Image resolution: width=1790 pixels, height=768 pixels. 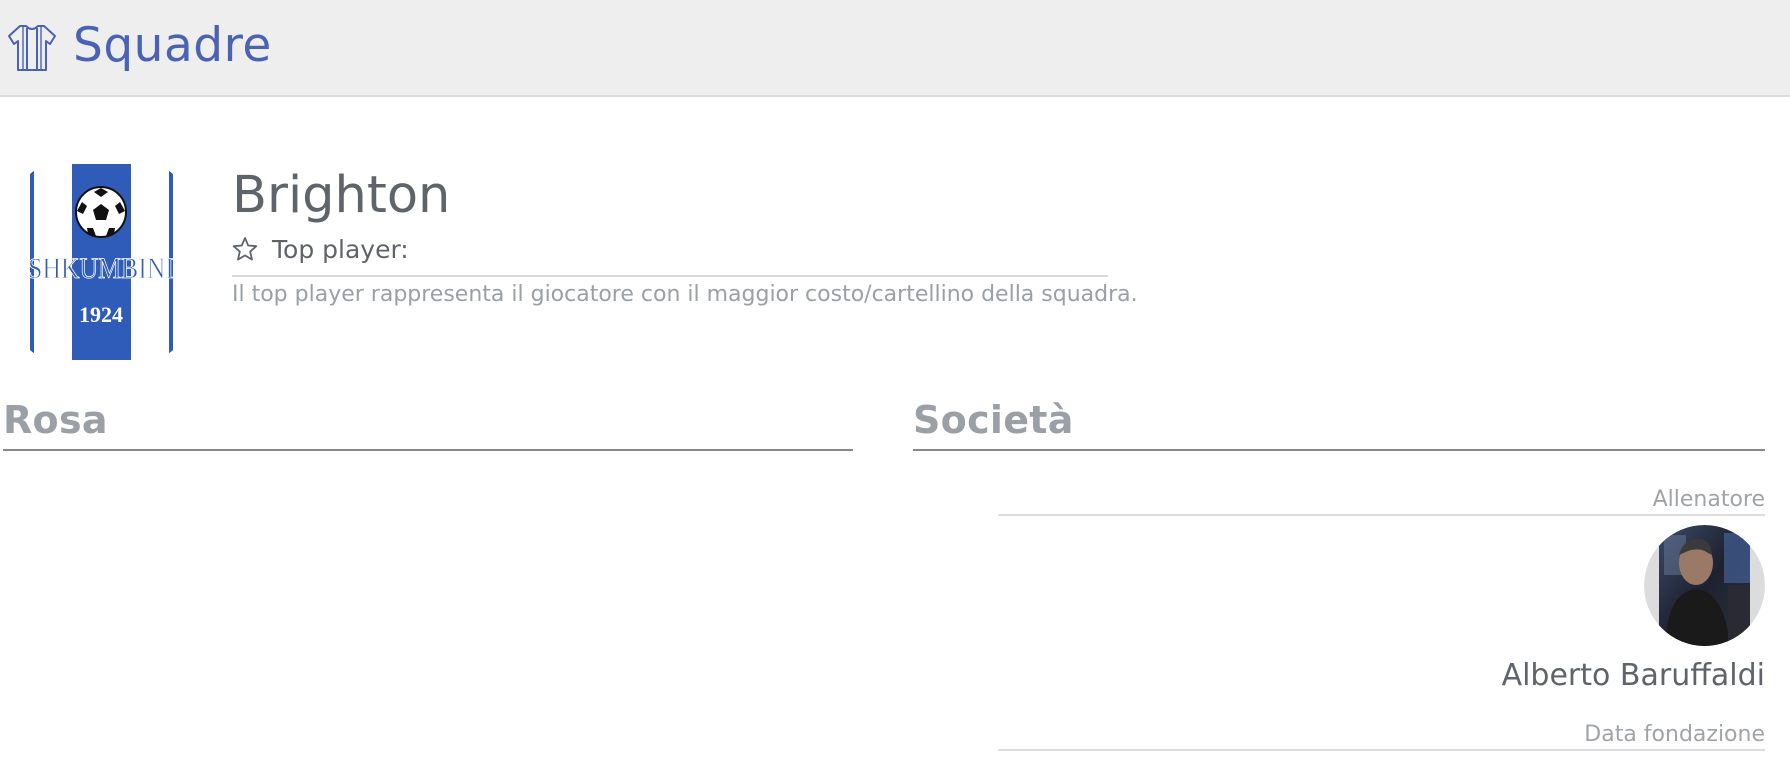 What do you see at coordinates (101, 268) in the screenshot?
I see `svg-text: SHKUMBINI` at bounding box center [101, 268].